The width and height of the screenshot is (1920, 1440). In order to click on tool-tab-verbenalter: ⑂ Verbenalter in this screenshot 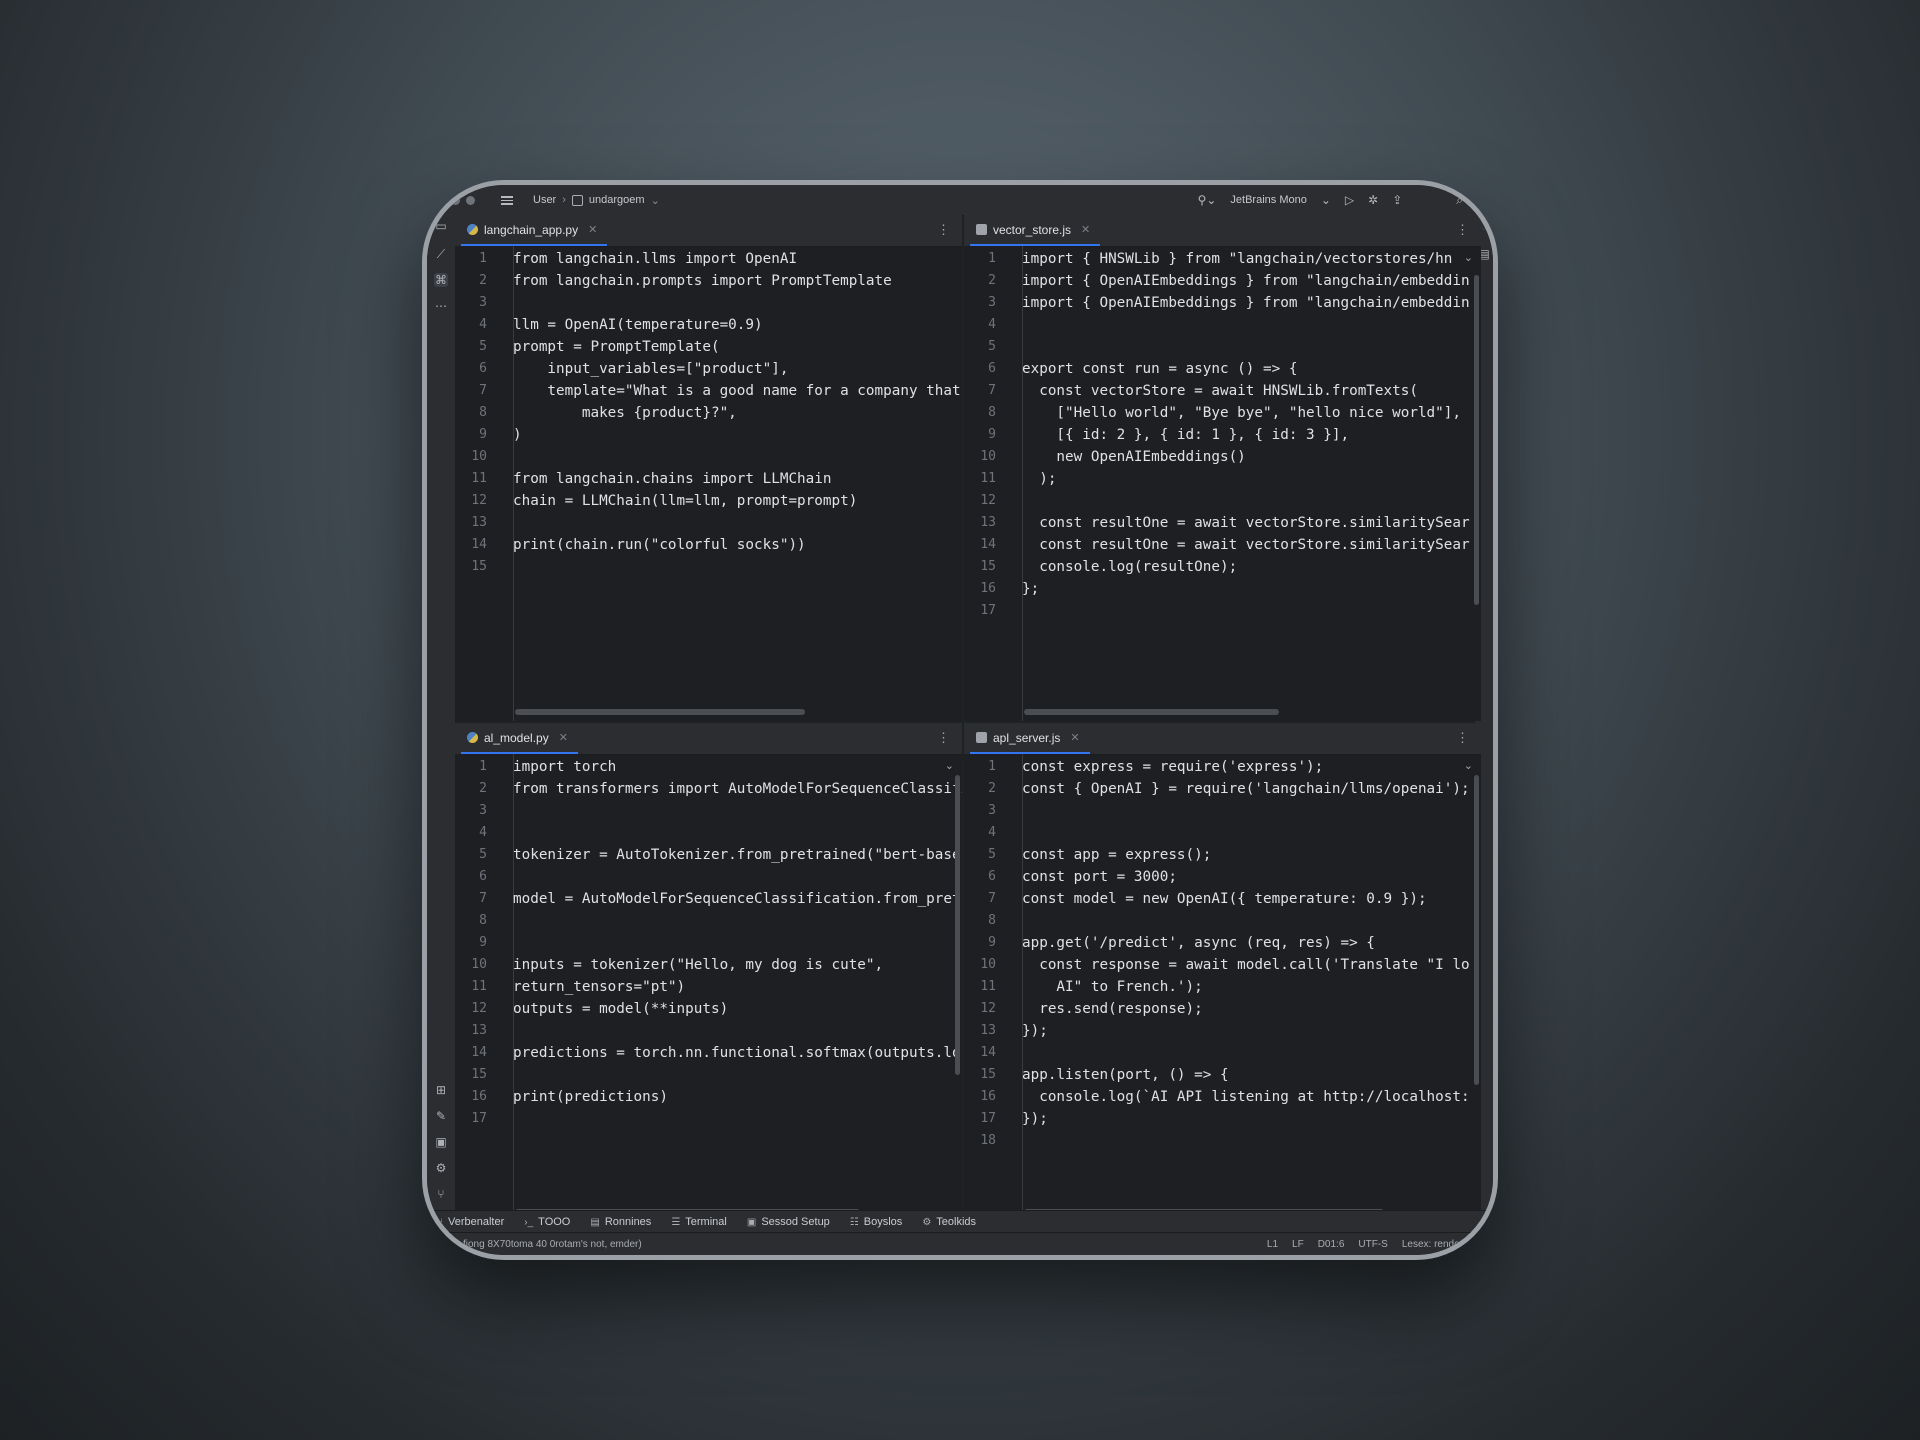, I will do `click(470, 1222)`.